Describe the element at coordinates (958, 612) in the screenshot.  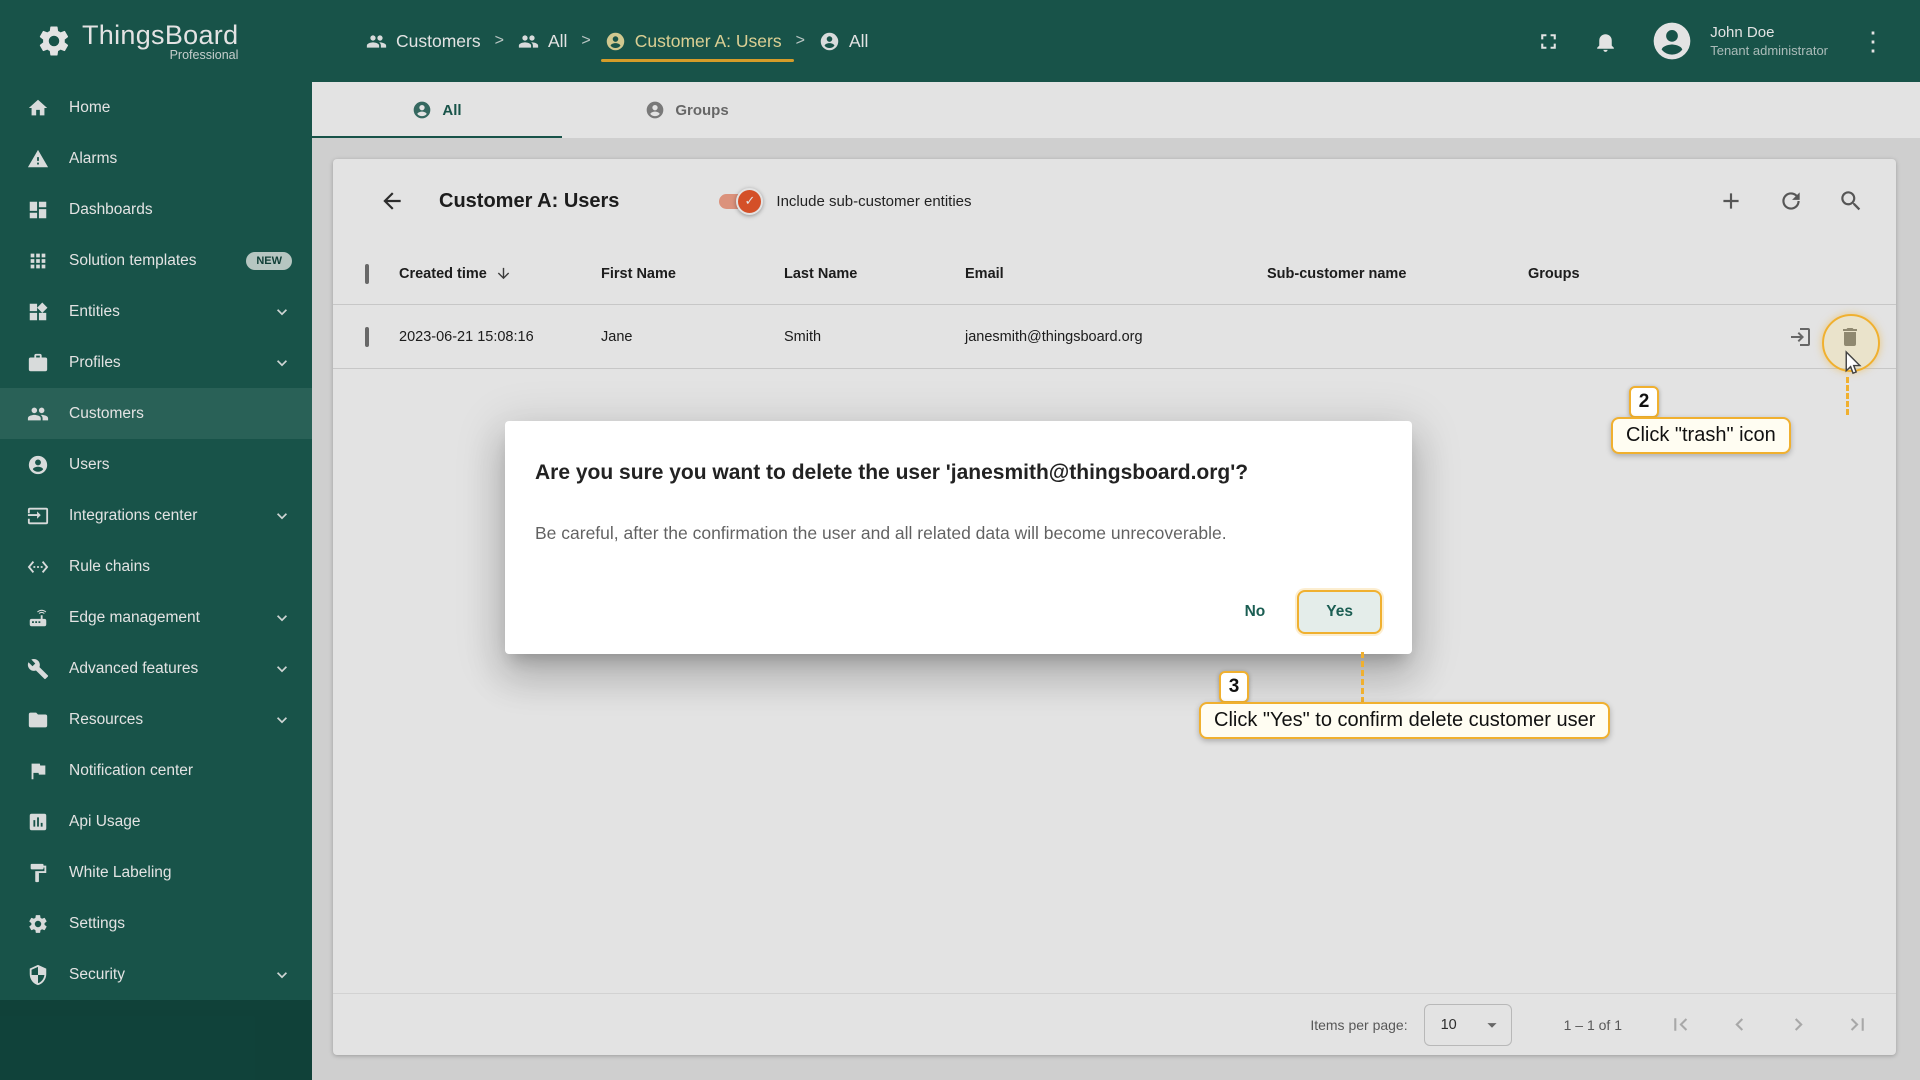
I see `dialog-actions: No Yes` at that location.